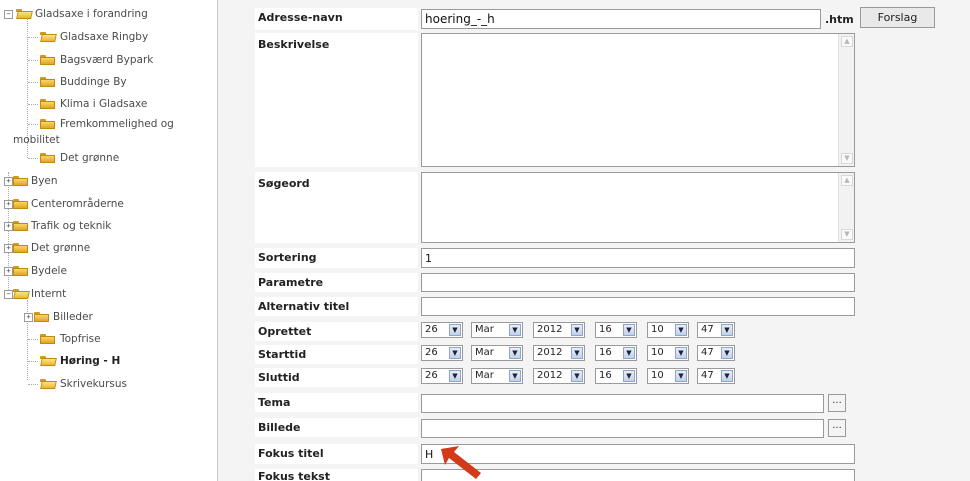 The height and width of the screenshot is (481, 970). Describe the element at coordinates (638, 258) in the screenshot. I see `sortering-input` at that location.